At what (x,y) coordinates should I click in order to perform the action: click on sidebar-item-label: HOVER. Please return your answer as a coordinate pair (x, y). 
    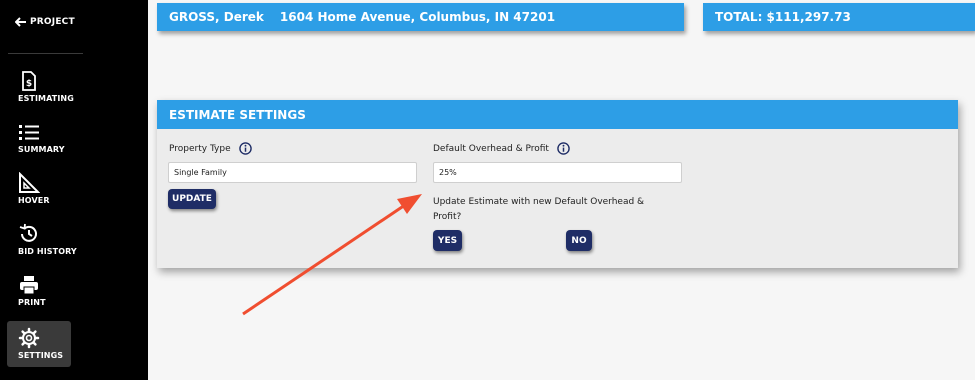
    Looking at the image, I should click on (34, 200).